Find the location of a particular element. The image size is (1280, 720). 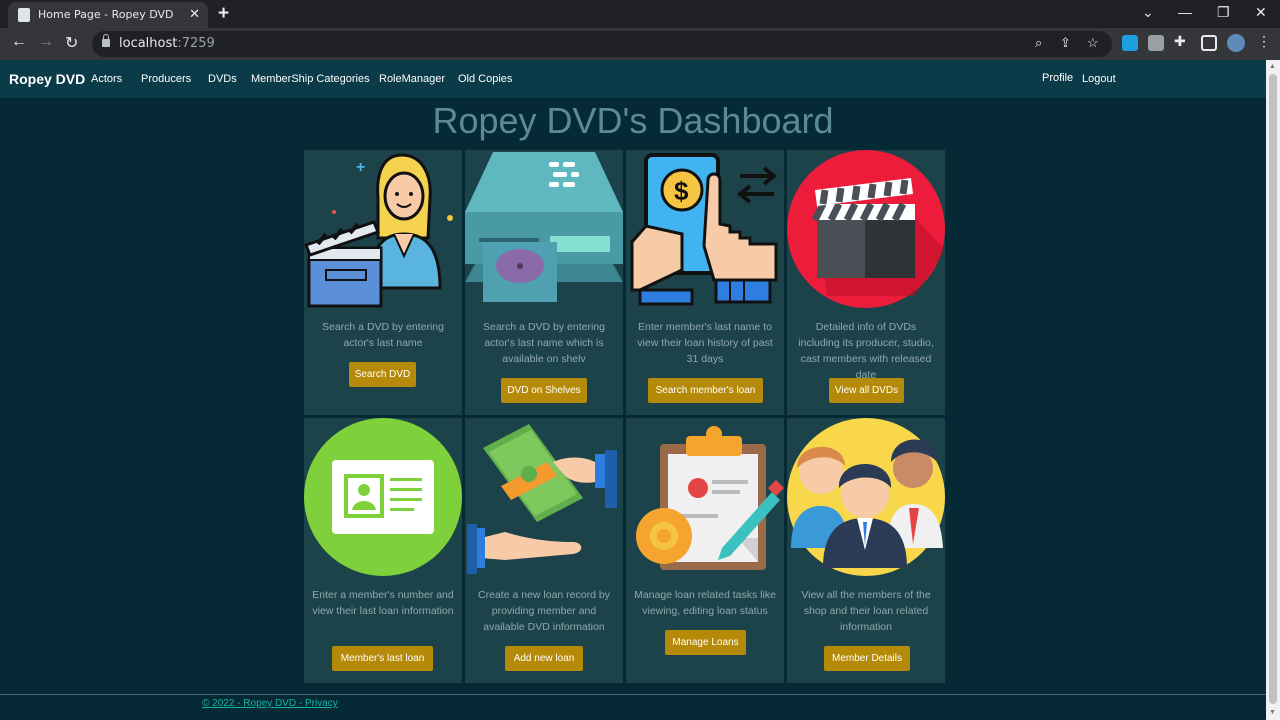

extension-camera-icon is located at coordinates (1156, 43).